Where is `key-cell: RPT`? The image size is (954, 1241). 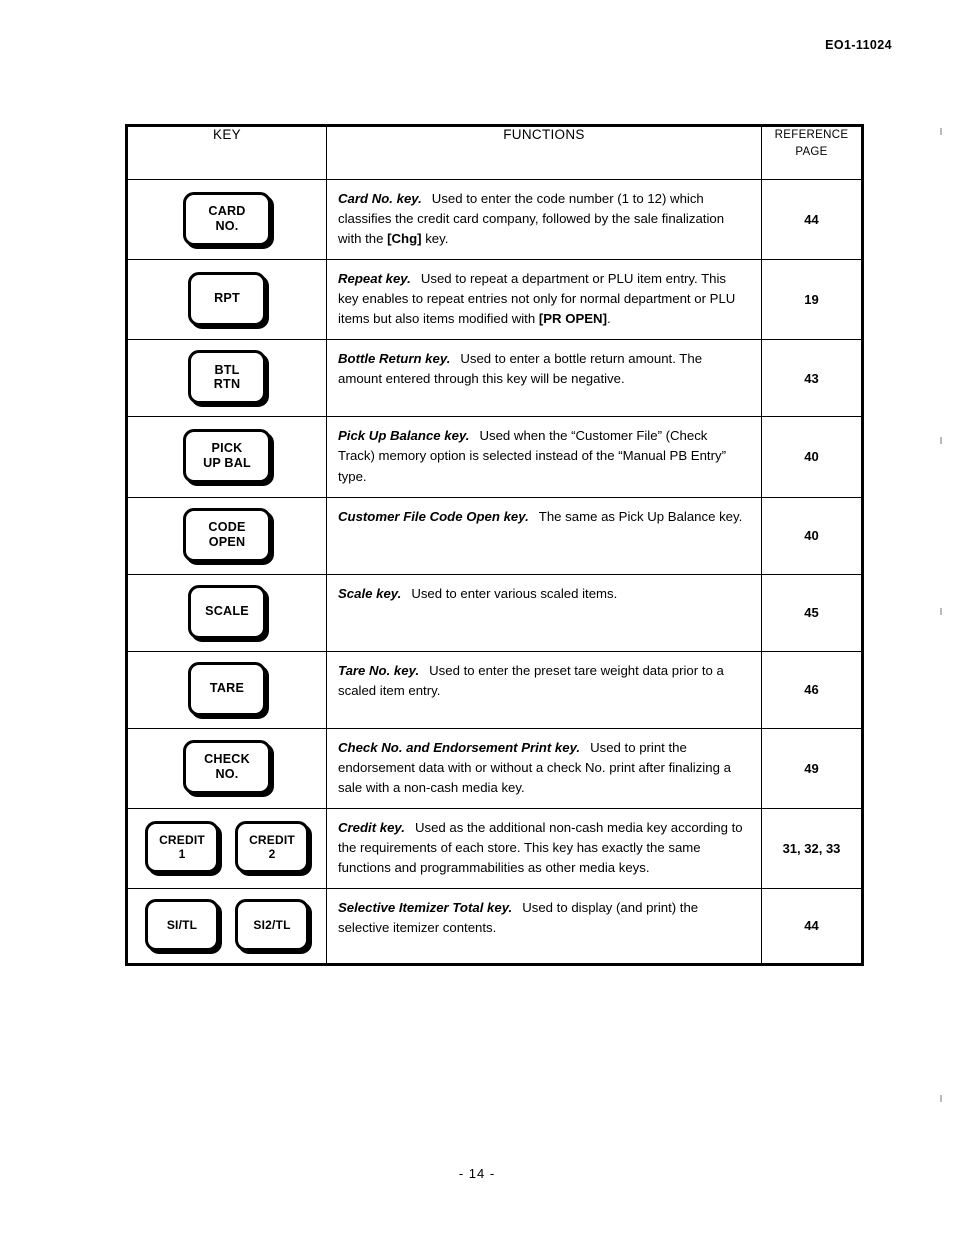
key-cell: RPT is located at coordinates (226, 300).